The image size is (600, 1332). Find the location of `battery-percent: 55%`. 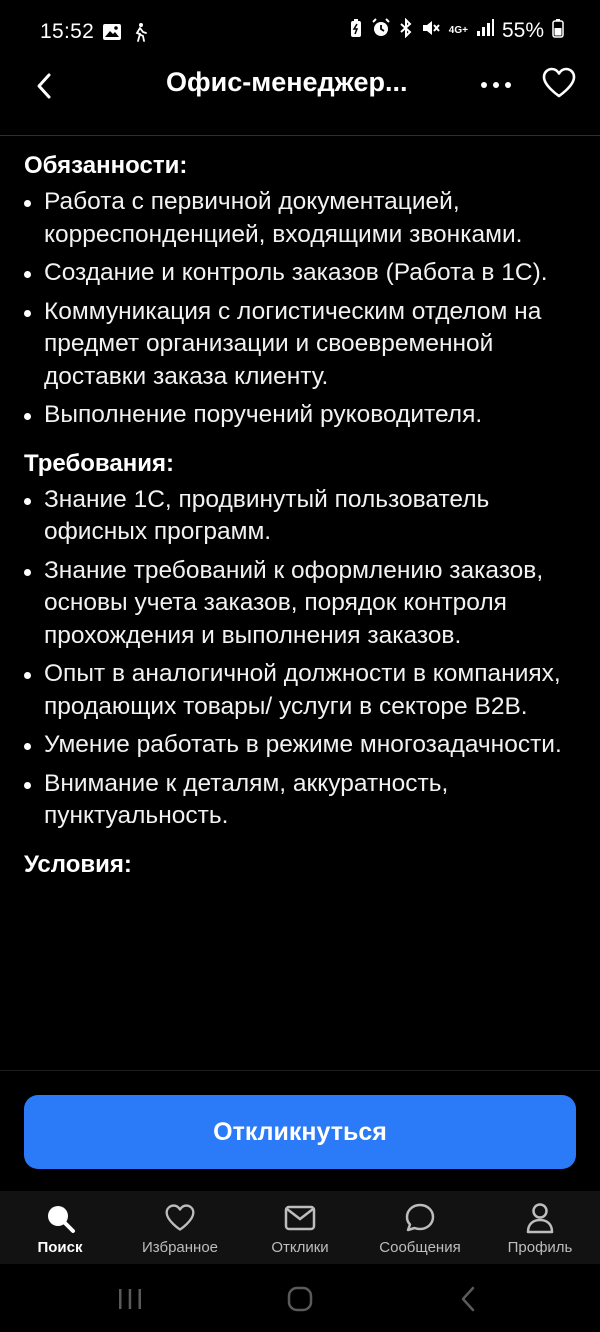

battery-percent: 55% is located at coordinates (522, 30).